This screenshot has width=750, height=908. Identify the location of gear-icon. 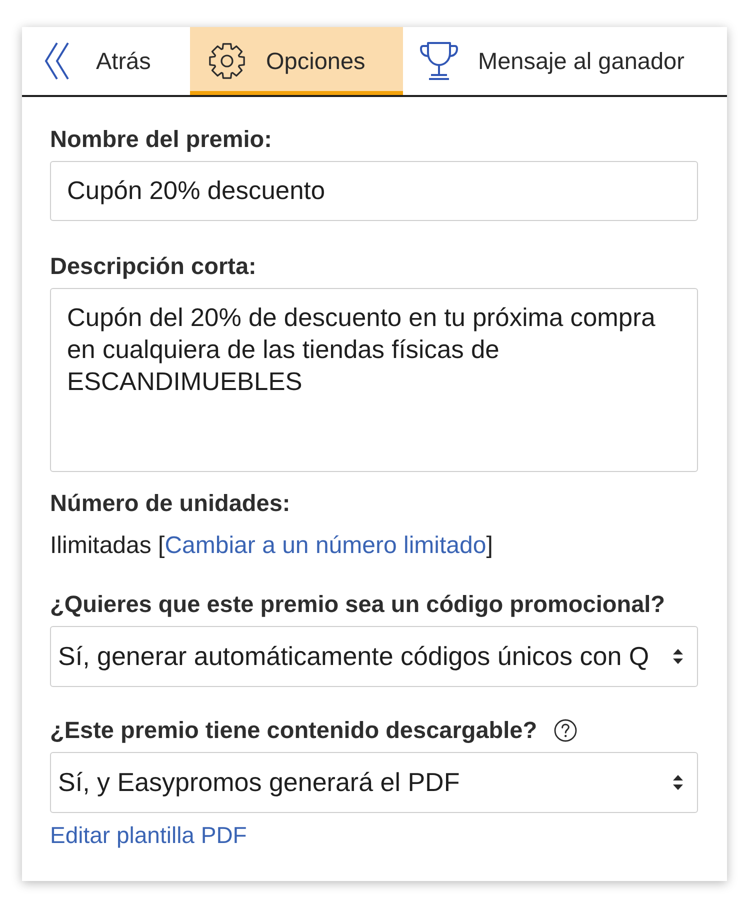
(227, 61).